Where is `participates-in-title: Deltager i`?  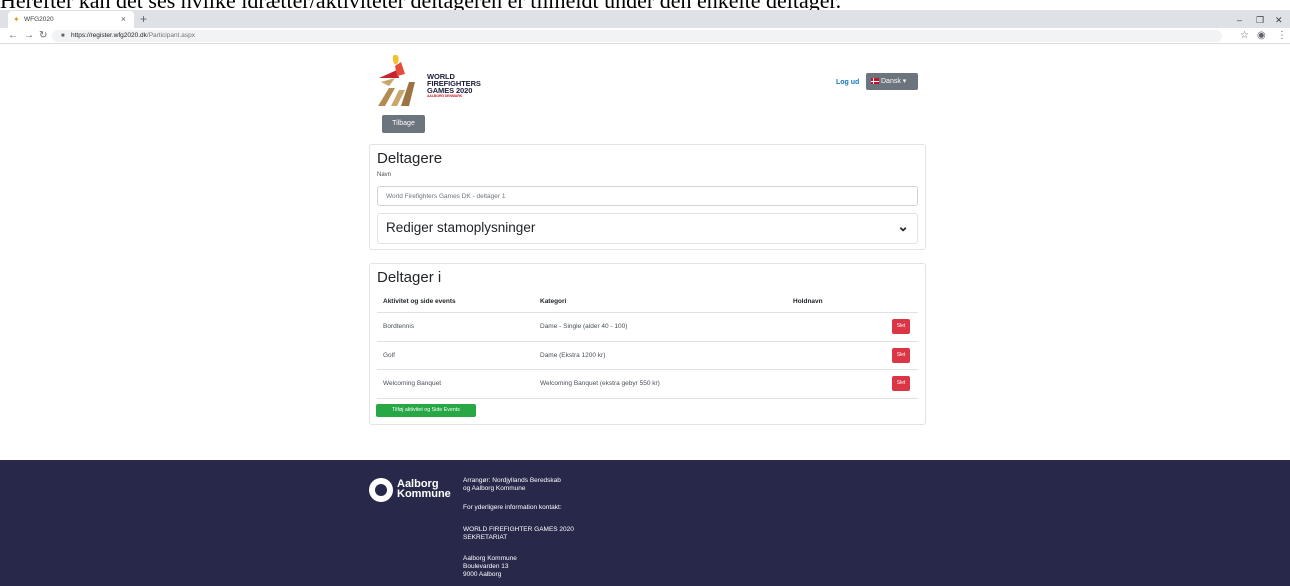 participates-in-title: Deltager i is located at coordinates (409, 277).